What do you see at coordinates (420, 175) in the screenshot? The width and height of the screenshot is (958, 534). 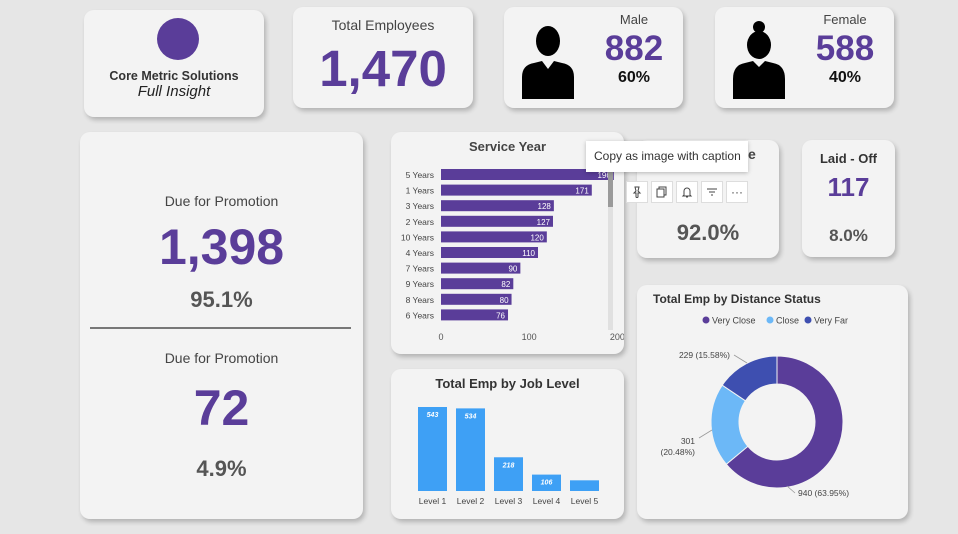 I see `service-year-category-label: 5 Years` at bounding box center [420, 175].